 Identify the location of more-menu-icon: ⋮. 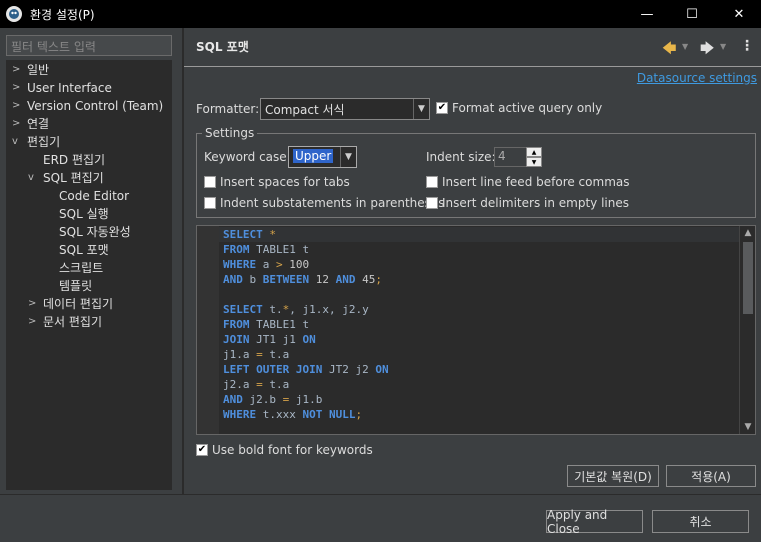
(747, 46).